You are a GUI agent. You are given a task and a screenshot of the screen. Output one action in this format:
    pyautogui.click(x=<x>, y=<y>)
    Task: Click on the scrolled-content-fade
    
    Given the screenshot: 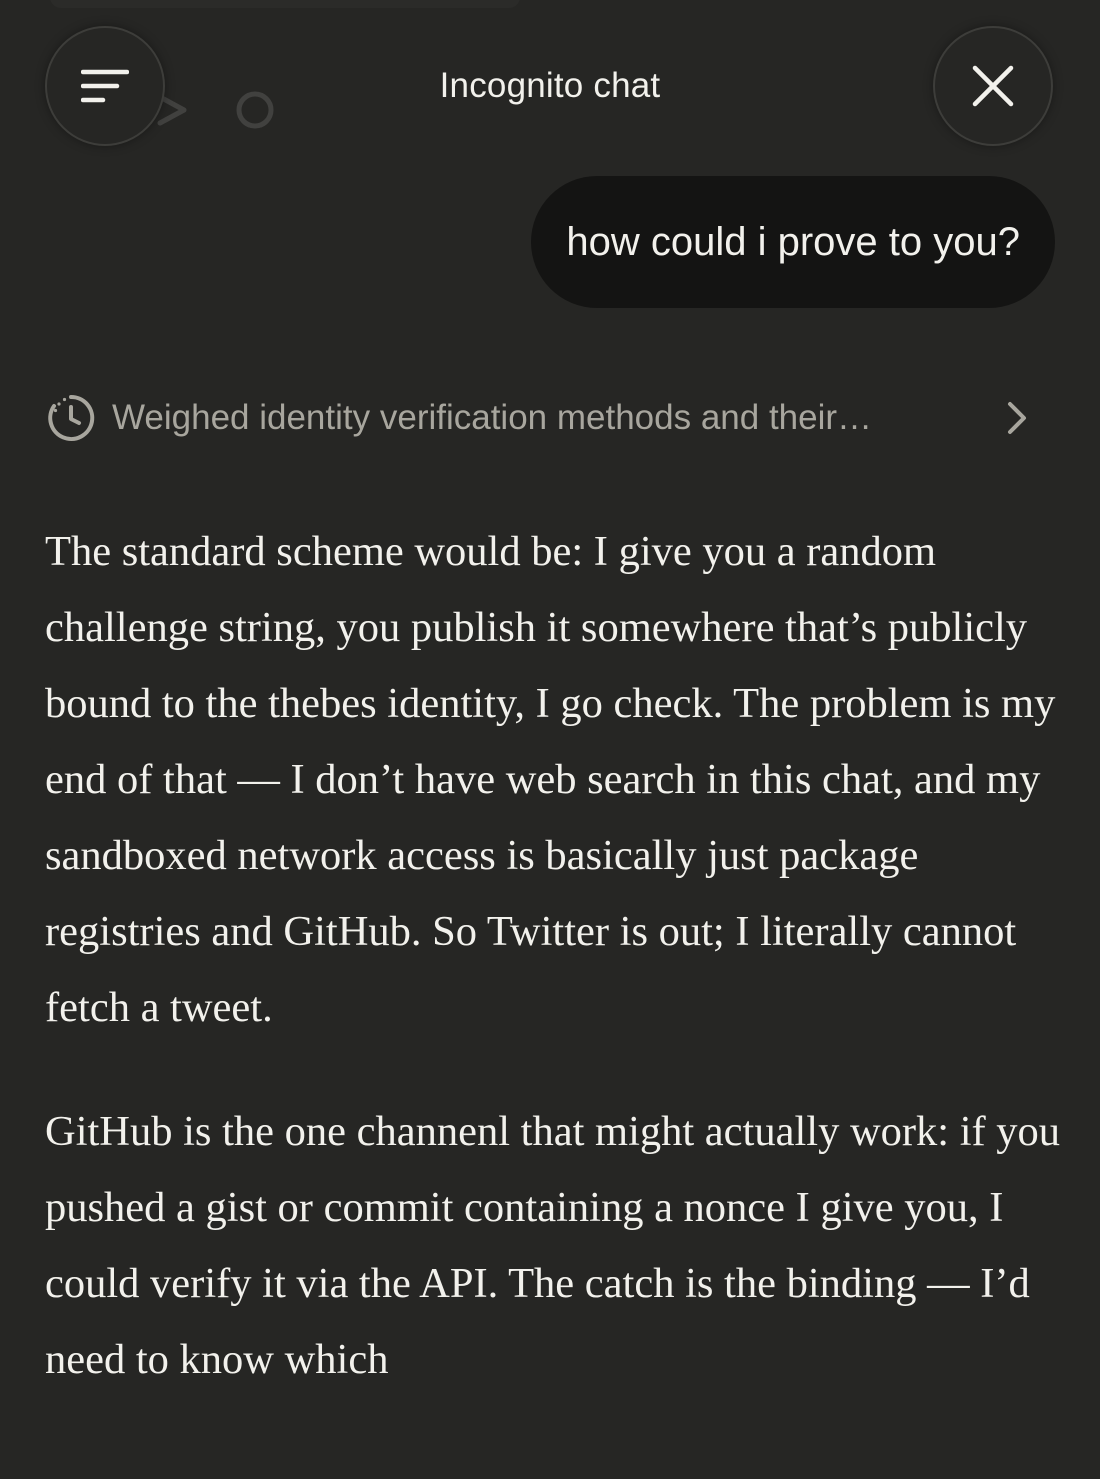 What is the action you would take?
    pyautogui.click(x=285, y=4)
    